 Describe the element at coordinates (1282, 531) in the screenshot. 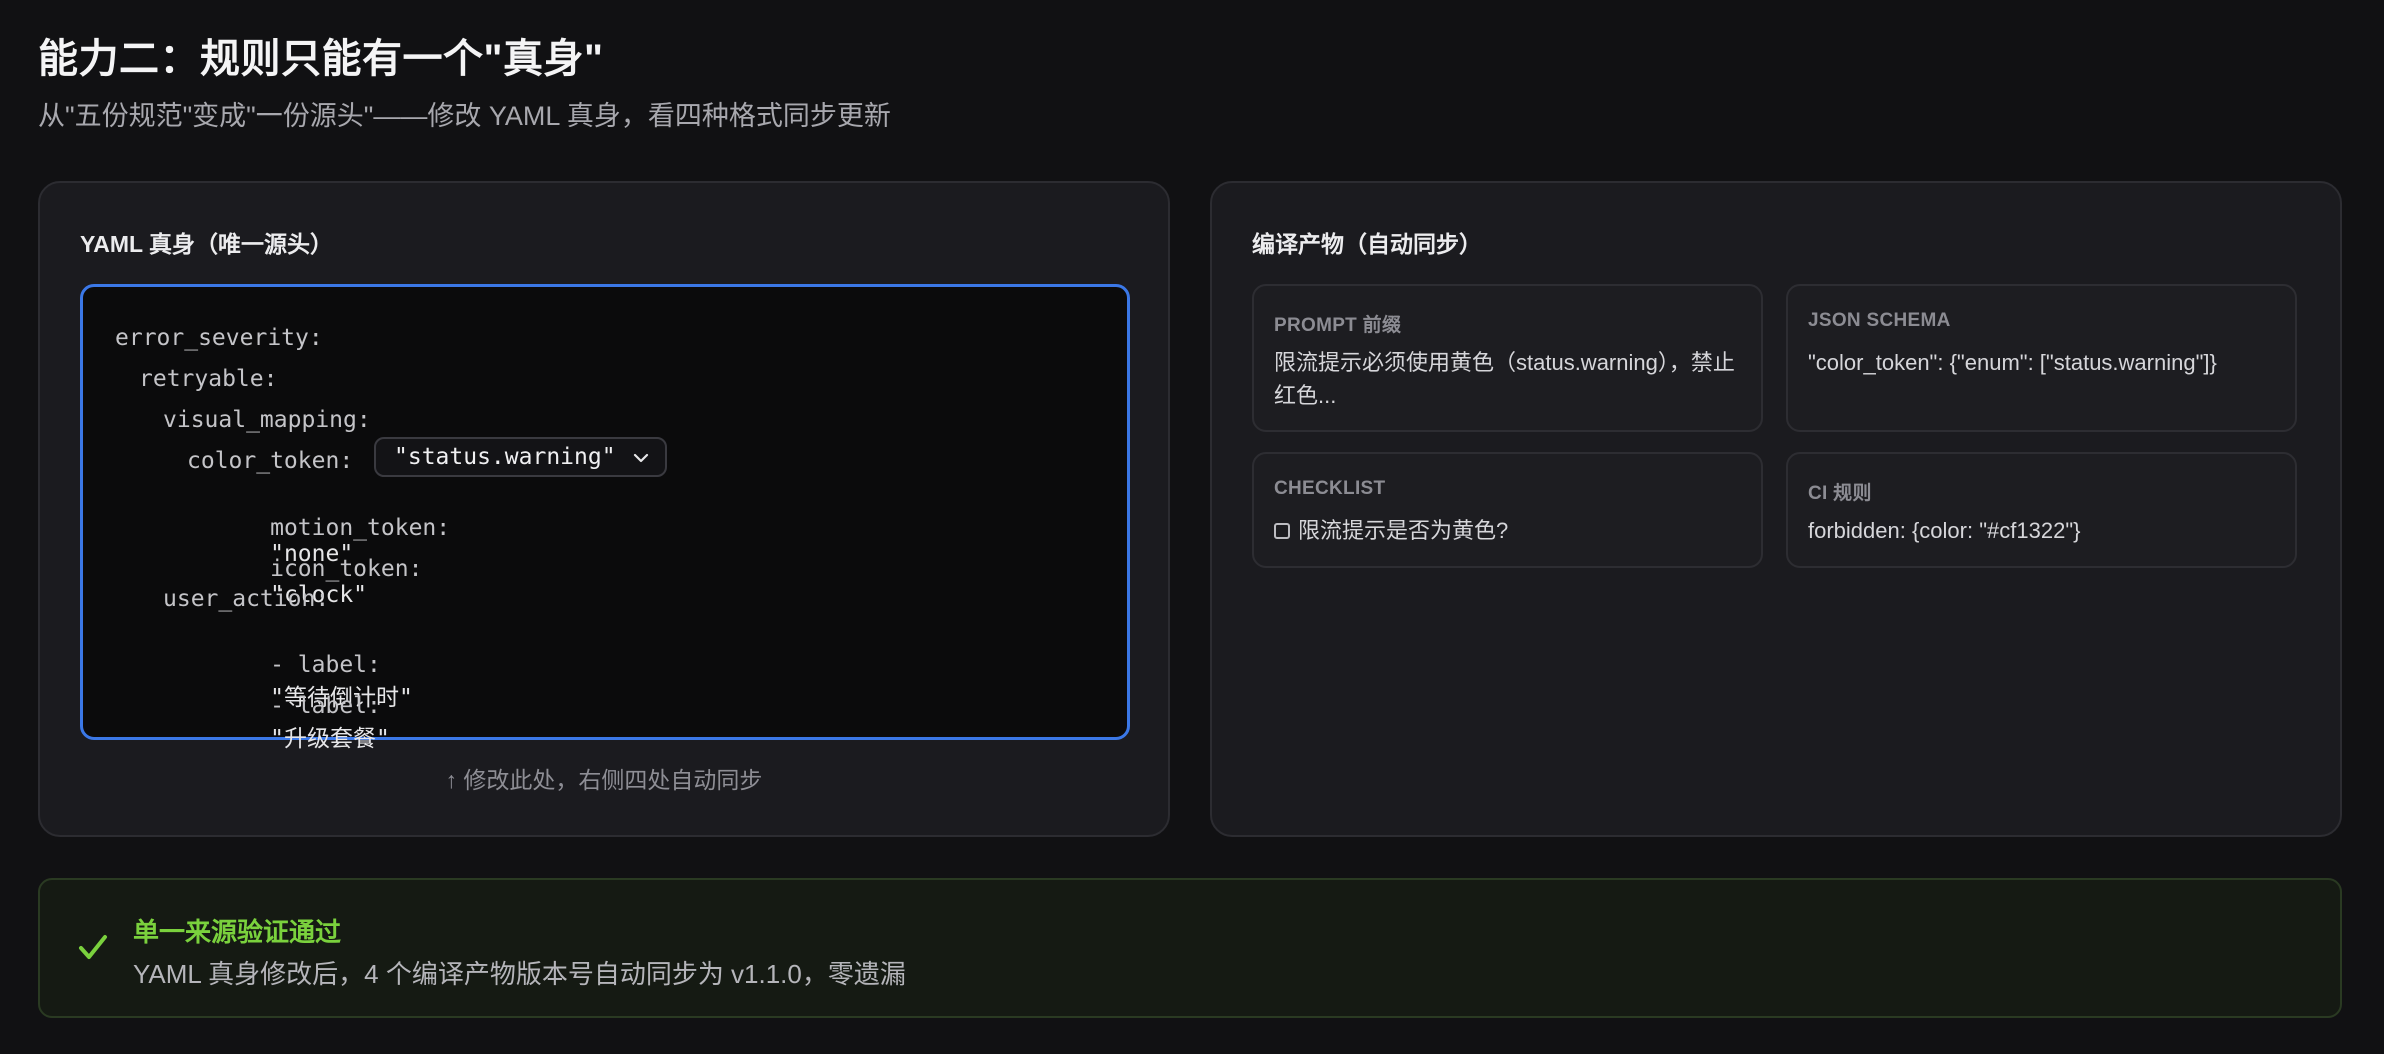

I see `checkbox-icon` at that location.